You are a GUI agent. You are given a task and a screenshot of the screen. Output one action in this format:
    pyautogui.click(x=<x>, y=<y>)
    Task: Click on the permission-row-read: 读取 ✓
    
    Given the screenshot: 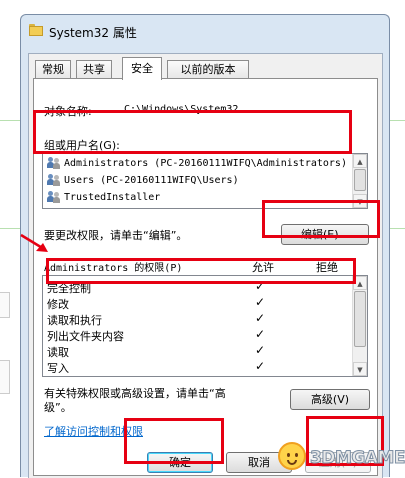 What is the action you would take?
    pyautogui.click(x=156, y=351)
    